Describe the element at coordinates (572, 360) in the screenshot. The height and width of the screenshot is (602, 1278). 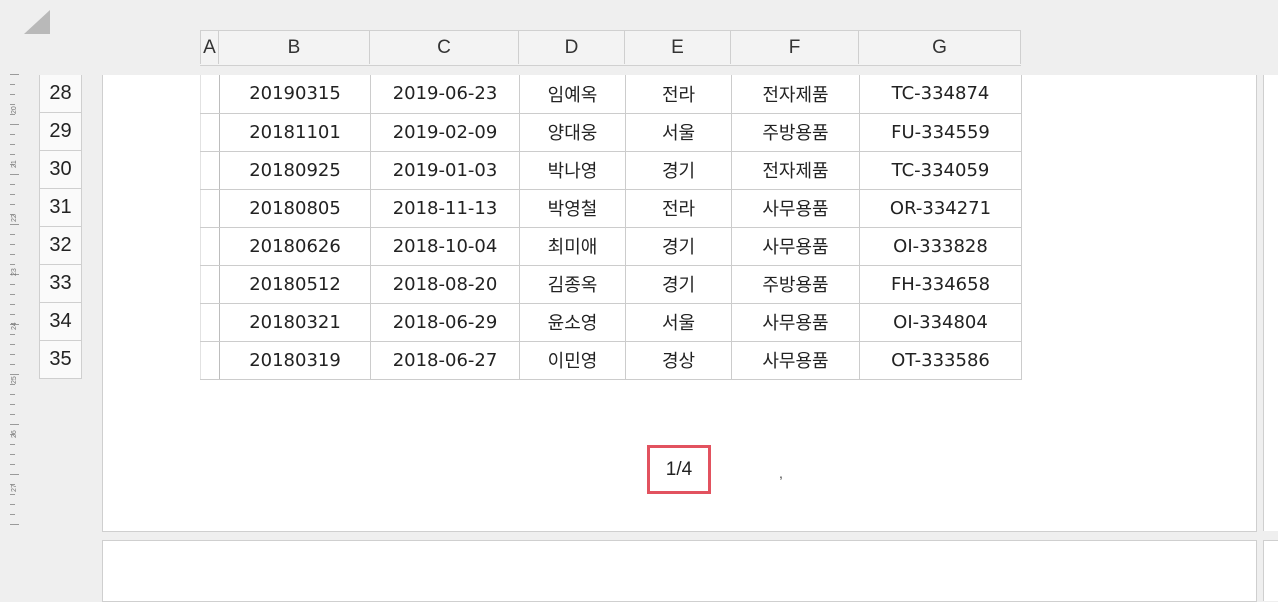
I see `cell-d: 이민영` at that location.